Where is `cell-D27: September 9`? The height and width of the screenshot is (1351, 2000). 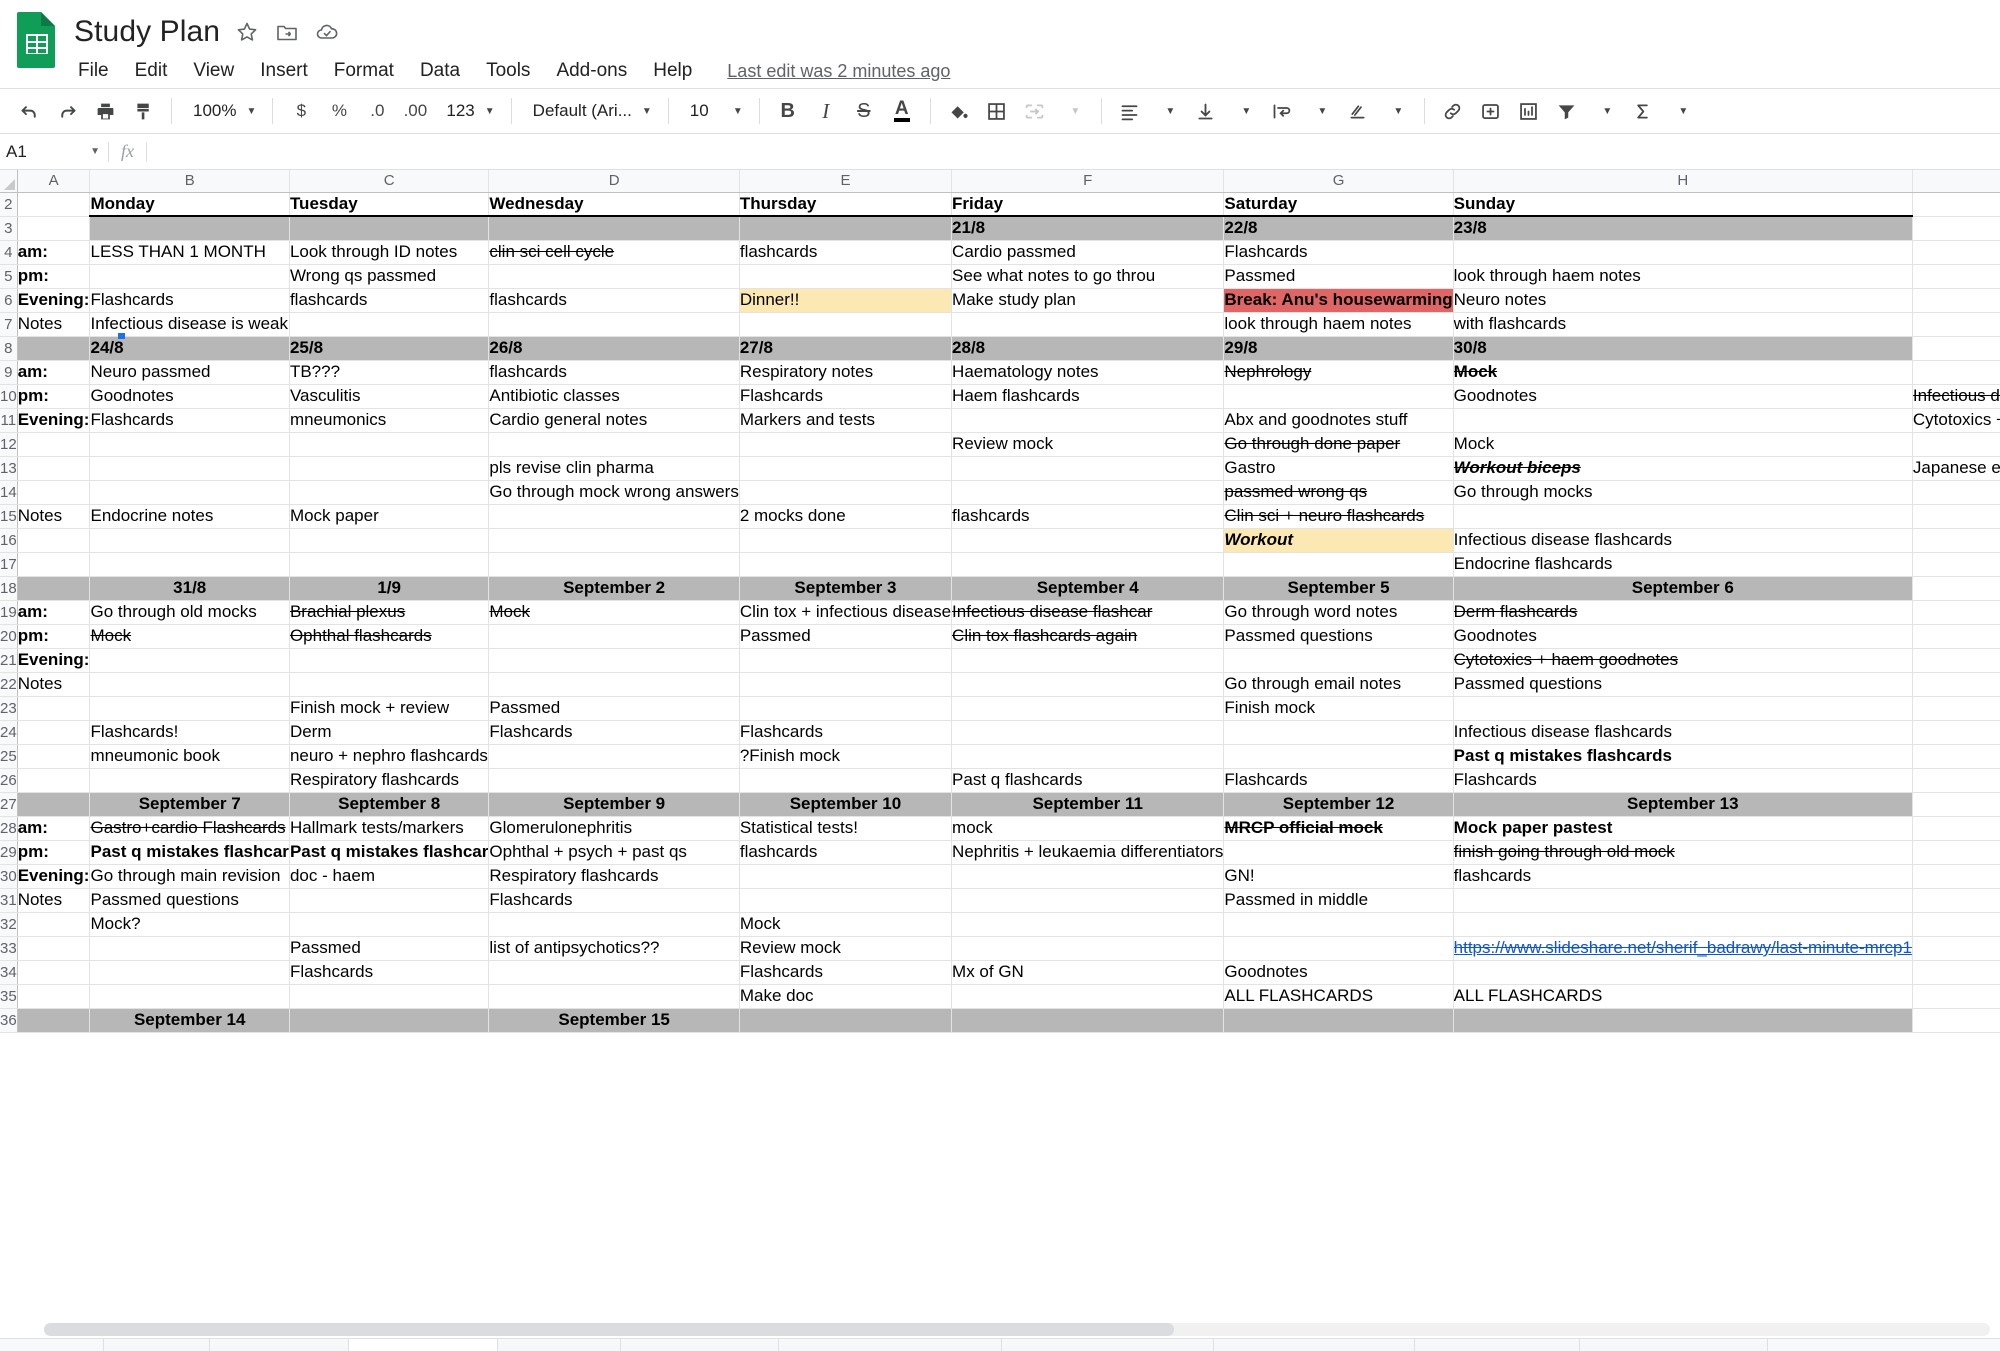 cell-D27: September 9 is located at coordinates (614, 804).